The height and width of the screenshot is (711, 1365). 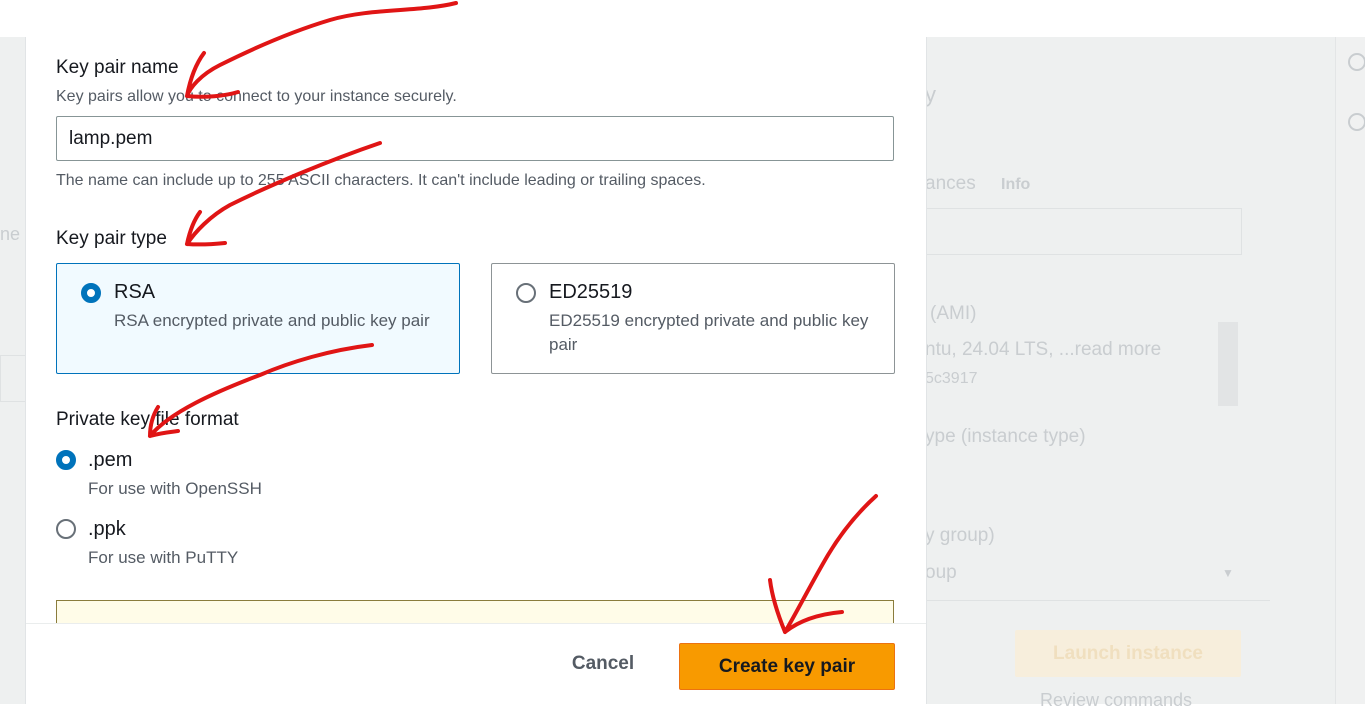 What do you see at coordinates (526, 293) in the screenshot?
I see `ed25519-radio` at bounding box center [526, 293].